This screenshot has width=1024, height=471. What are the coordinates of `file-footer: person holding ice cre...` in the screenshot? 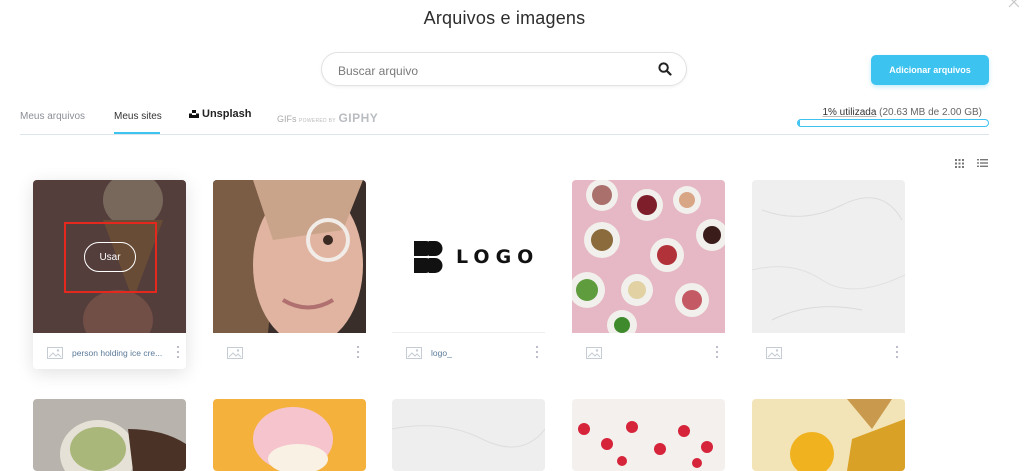 It's located at (109, 351).